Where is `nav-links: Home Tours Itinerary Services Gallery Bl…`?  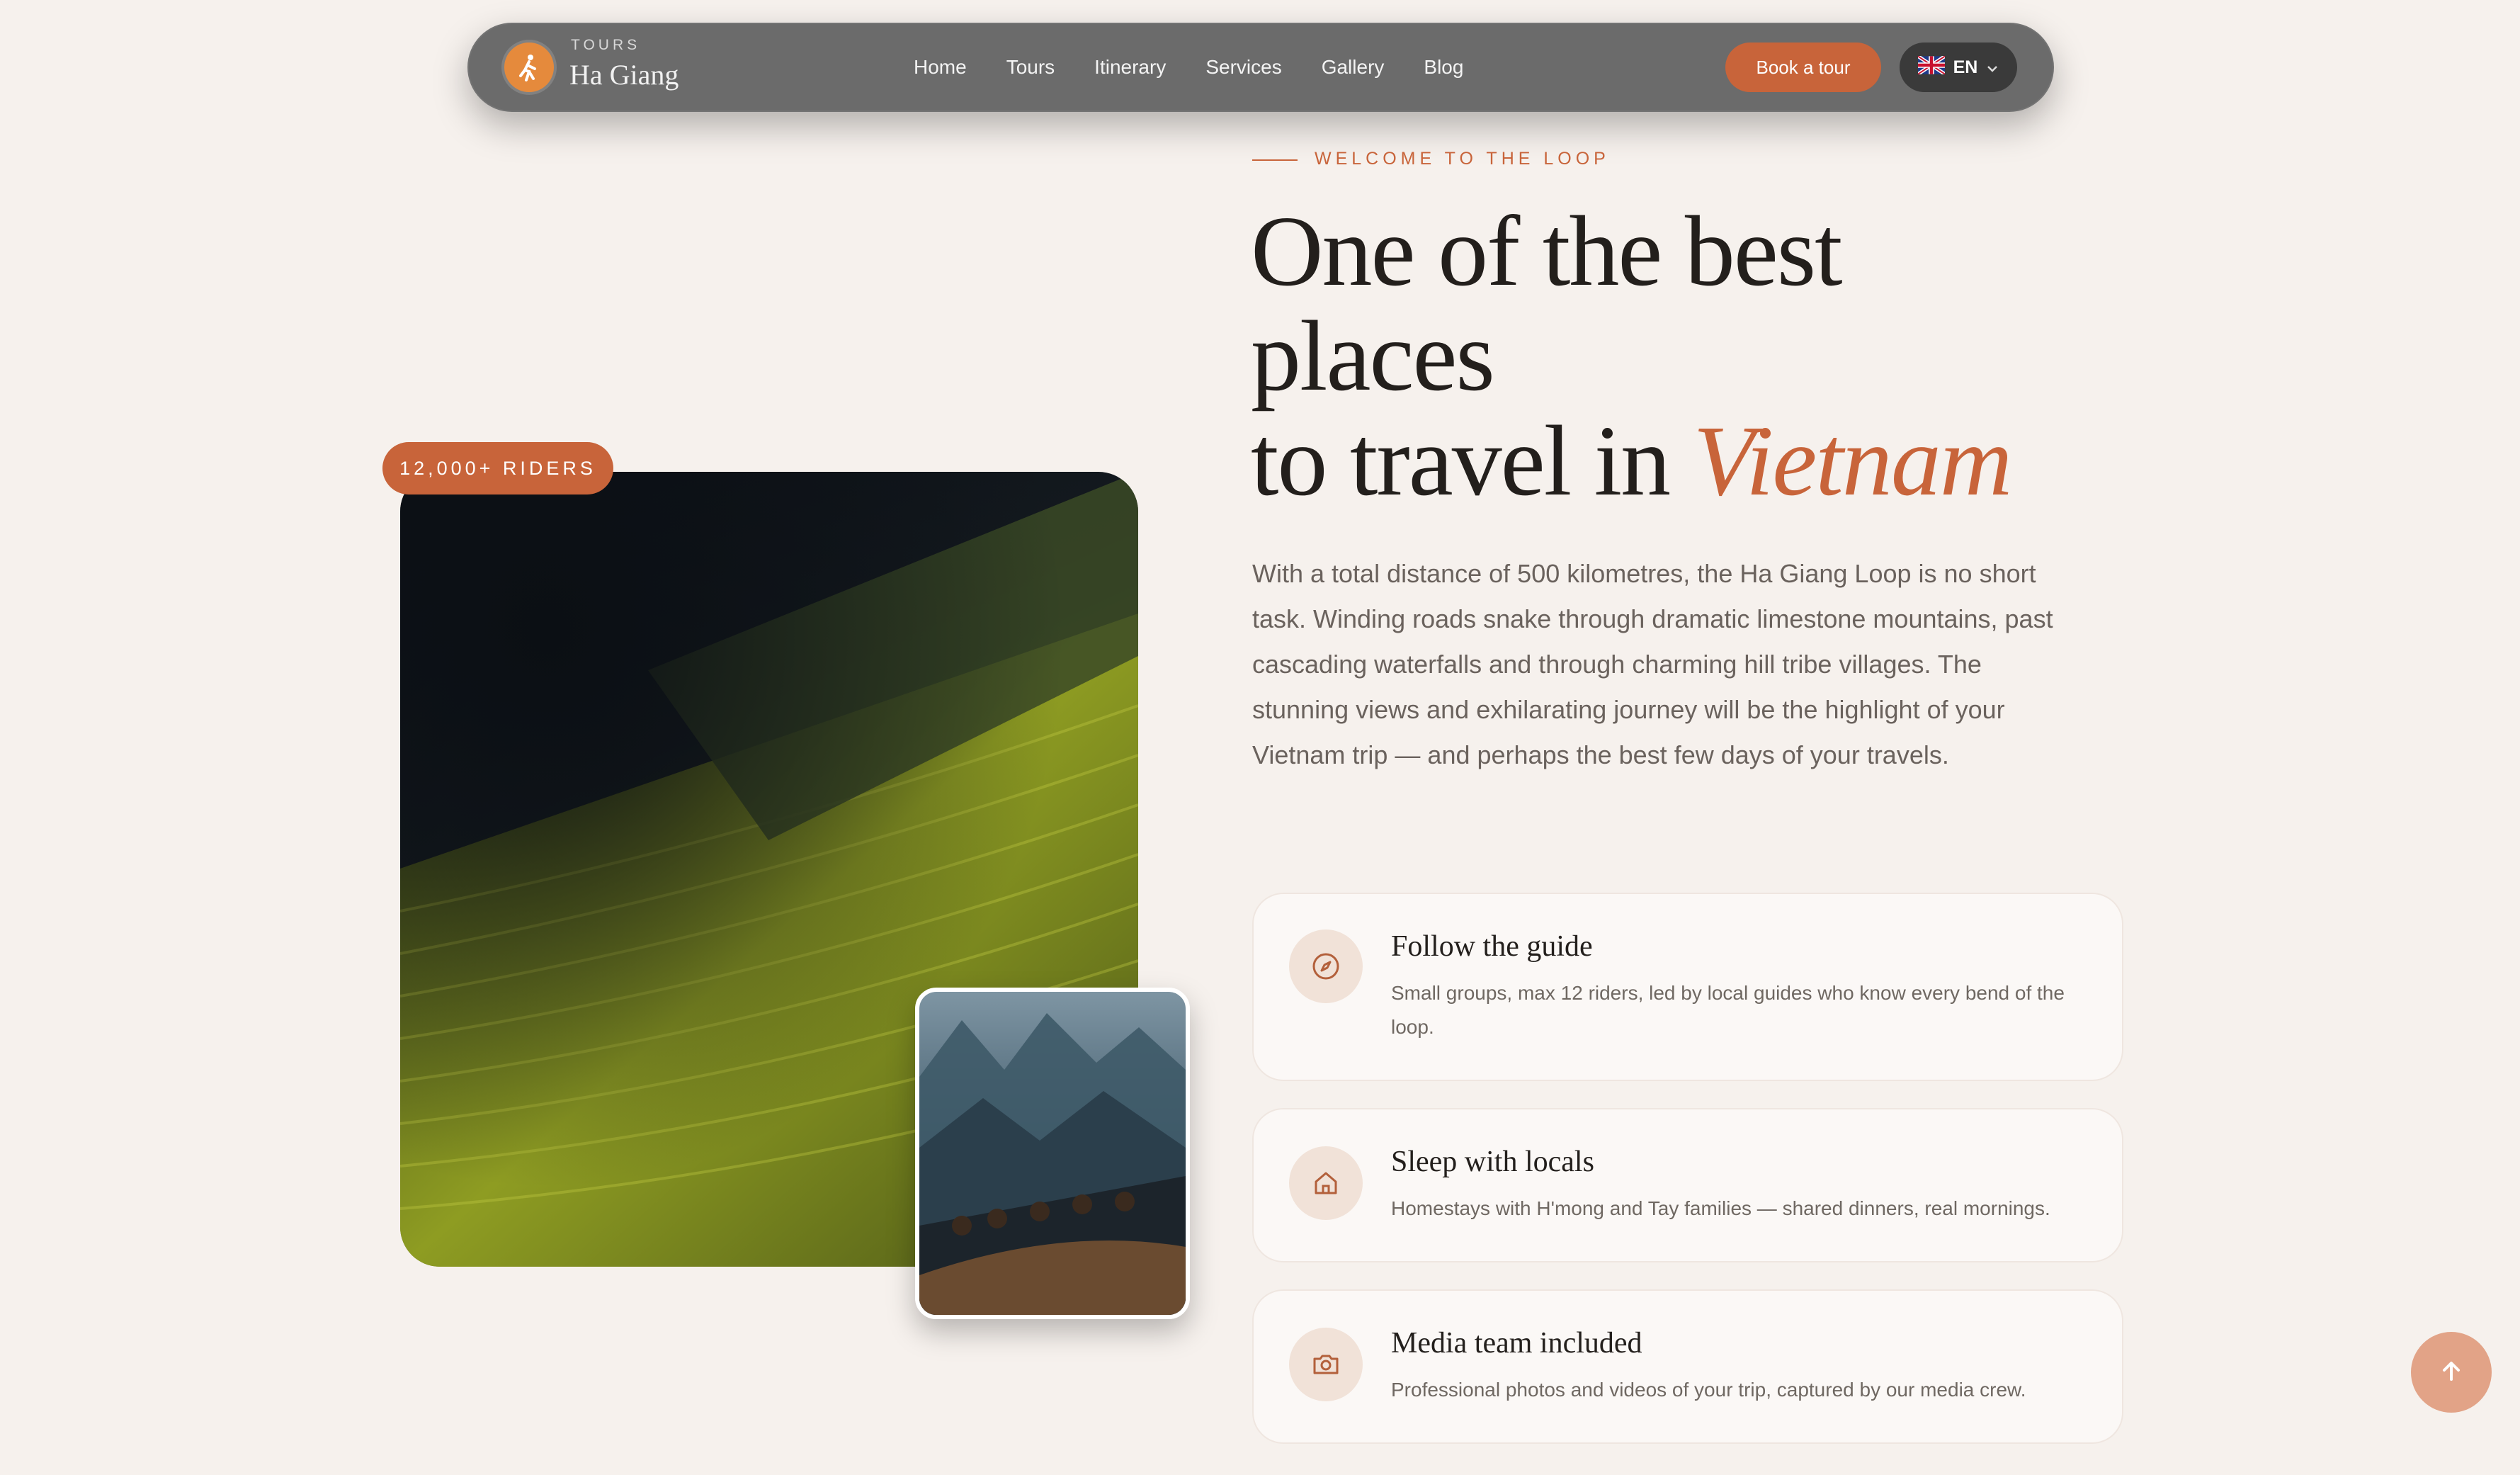
nav-links: Home Tours Itinerary Services Gallery Bl… is located at coordinates (1209, 67).